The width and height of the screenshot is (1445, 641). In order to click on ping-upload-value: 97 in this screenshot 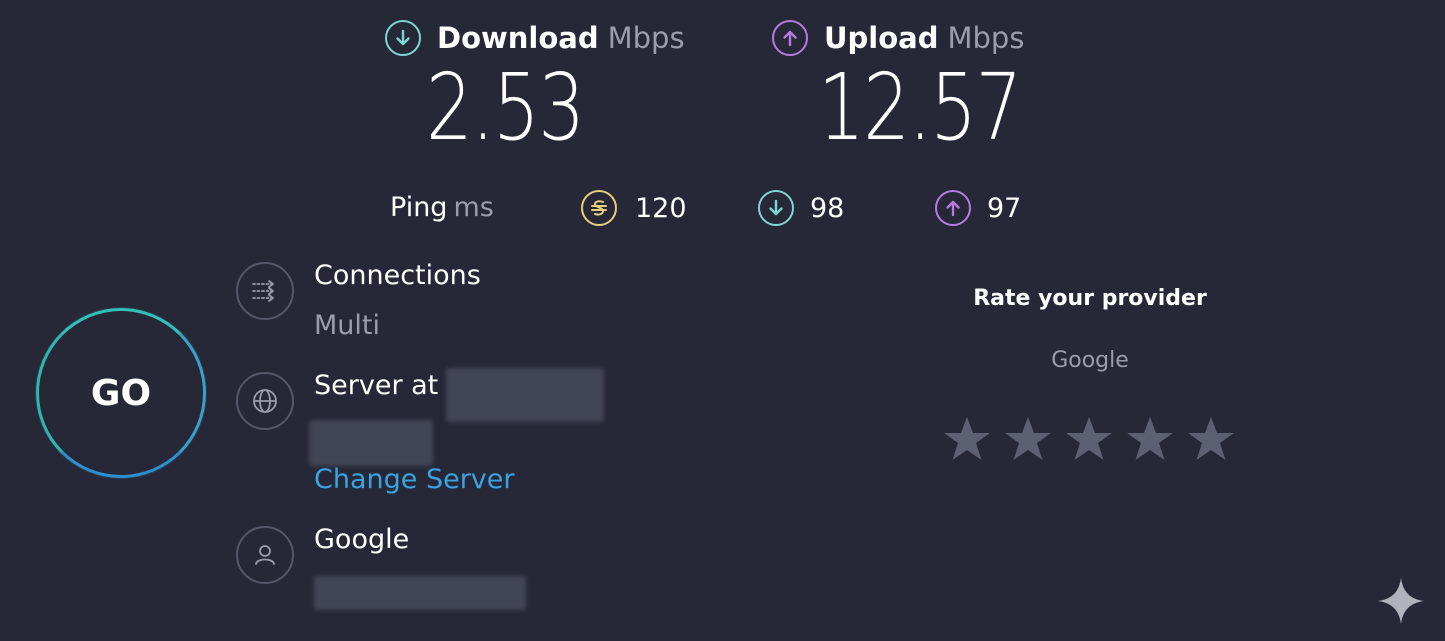, I will do `click(1004, 208)`.